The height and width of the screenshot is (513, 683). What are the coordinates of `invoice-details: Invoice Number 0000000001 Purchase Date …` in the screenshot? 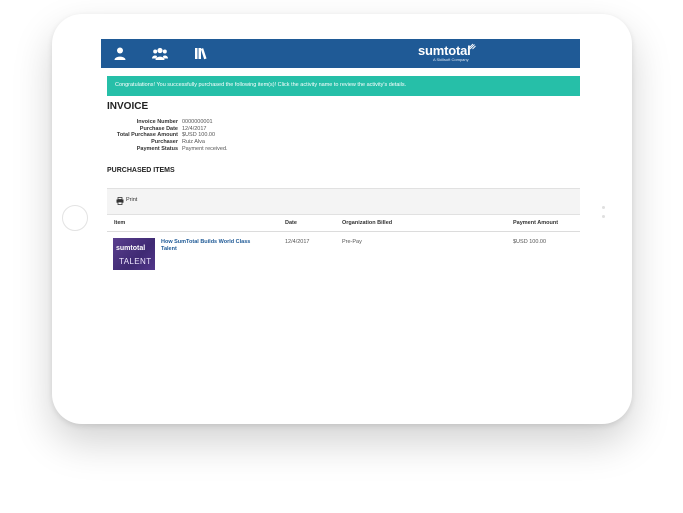 It's located at (168, 136).